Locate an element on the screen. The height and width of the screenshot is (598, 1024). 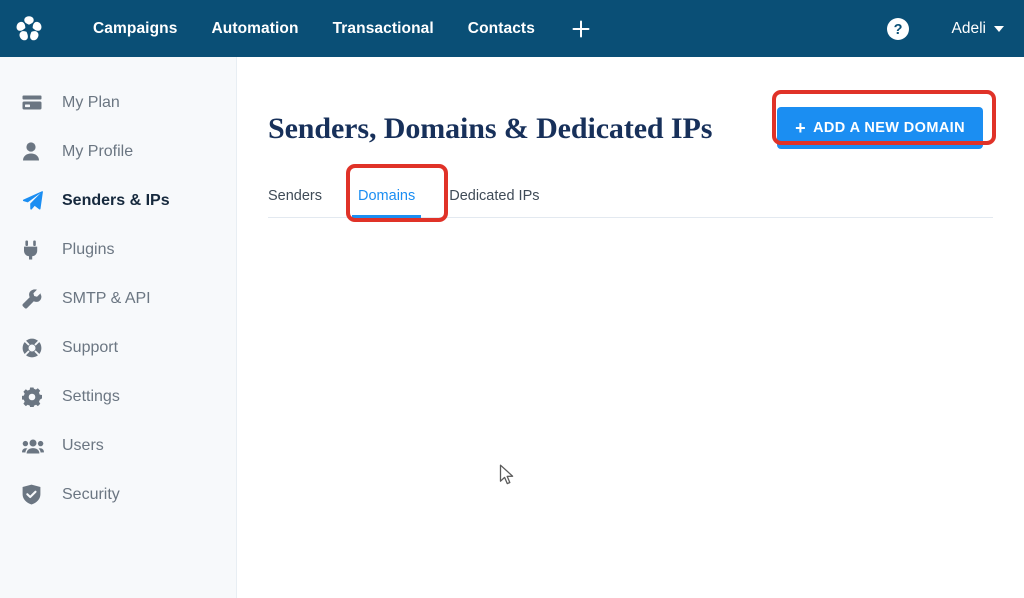
chevron-down-icon is located at coordinates (999, 28).